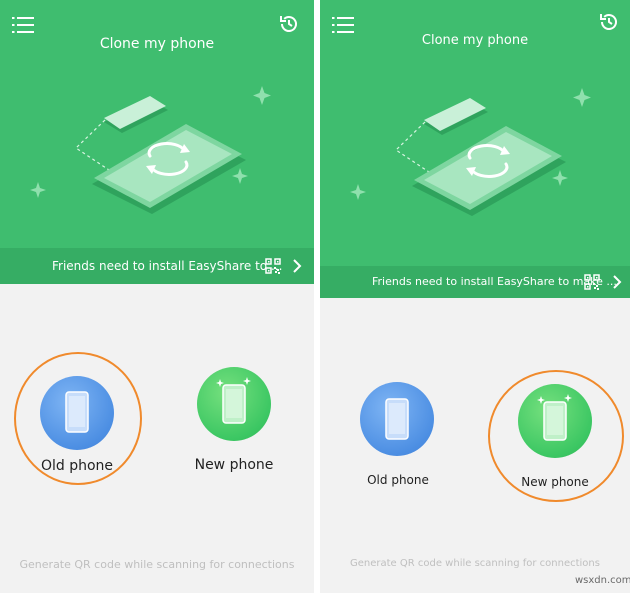 The width and height of the screenshot is (630, 593). Describe the element at coordinates (602, 580) in the screenshot. I see `watermark: wsxdn.com` at that location.